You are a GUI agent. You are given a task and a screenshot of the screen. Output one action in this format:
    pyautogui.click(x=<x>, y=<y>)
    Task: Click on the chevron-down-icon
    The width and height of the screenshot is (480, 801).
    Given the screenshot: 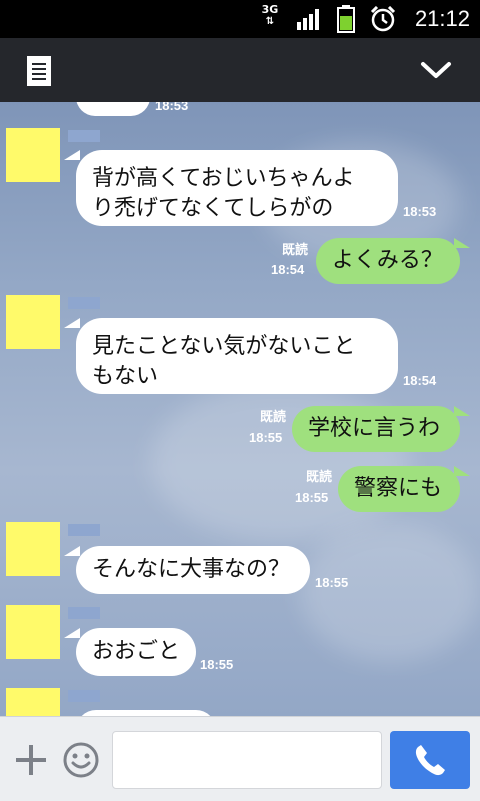 What is the action you would take?
    pyautogui.click(x=436, y=70)
    